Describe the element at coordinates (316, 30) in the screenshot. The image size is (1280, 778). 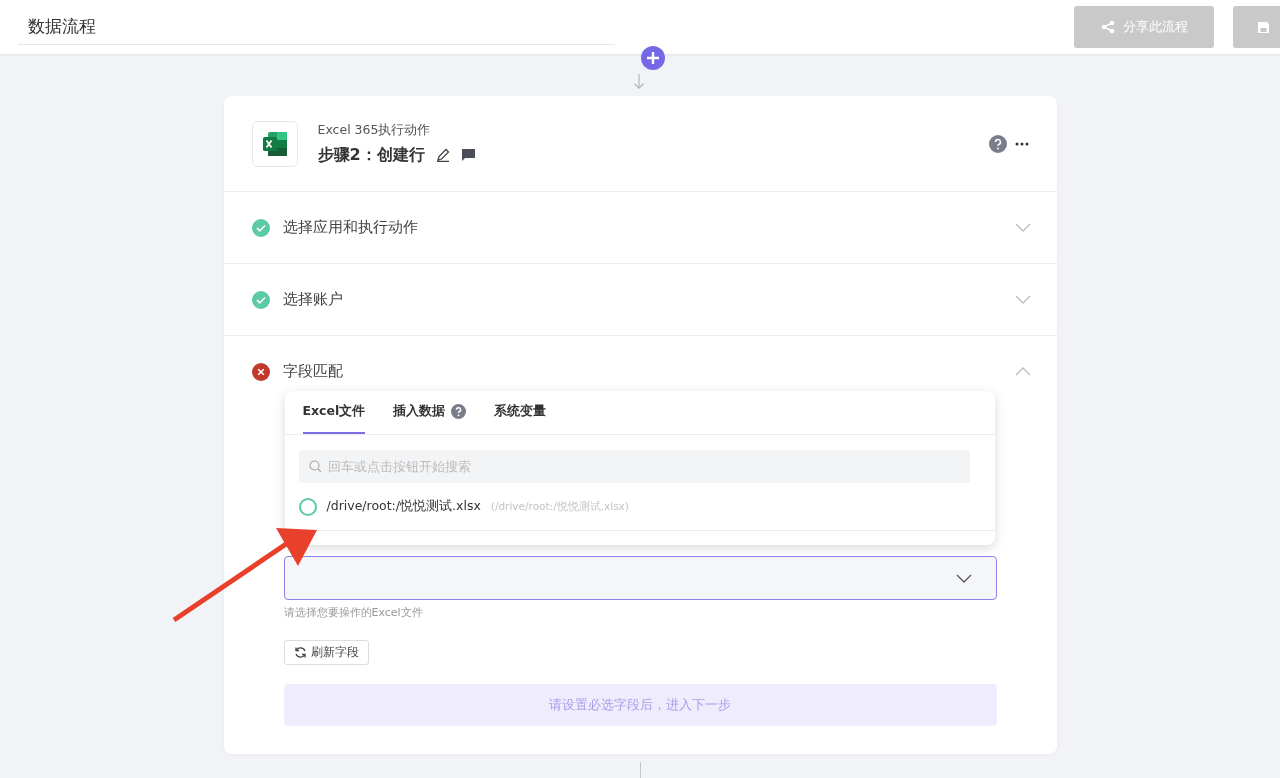
I see `flow-name-field: 数据流程` at that location.